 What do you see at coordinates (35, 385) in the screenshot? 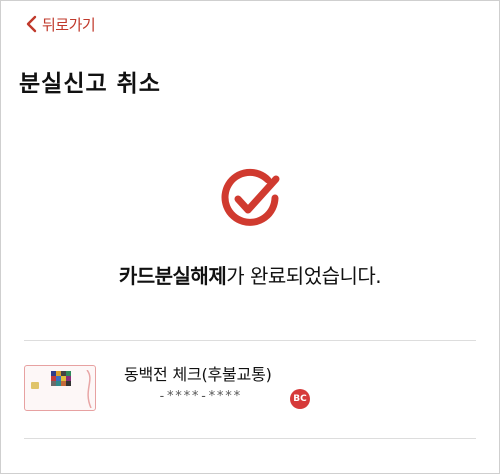
I see `card-chip` at bounding box center [35, 385].